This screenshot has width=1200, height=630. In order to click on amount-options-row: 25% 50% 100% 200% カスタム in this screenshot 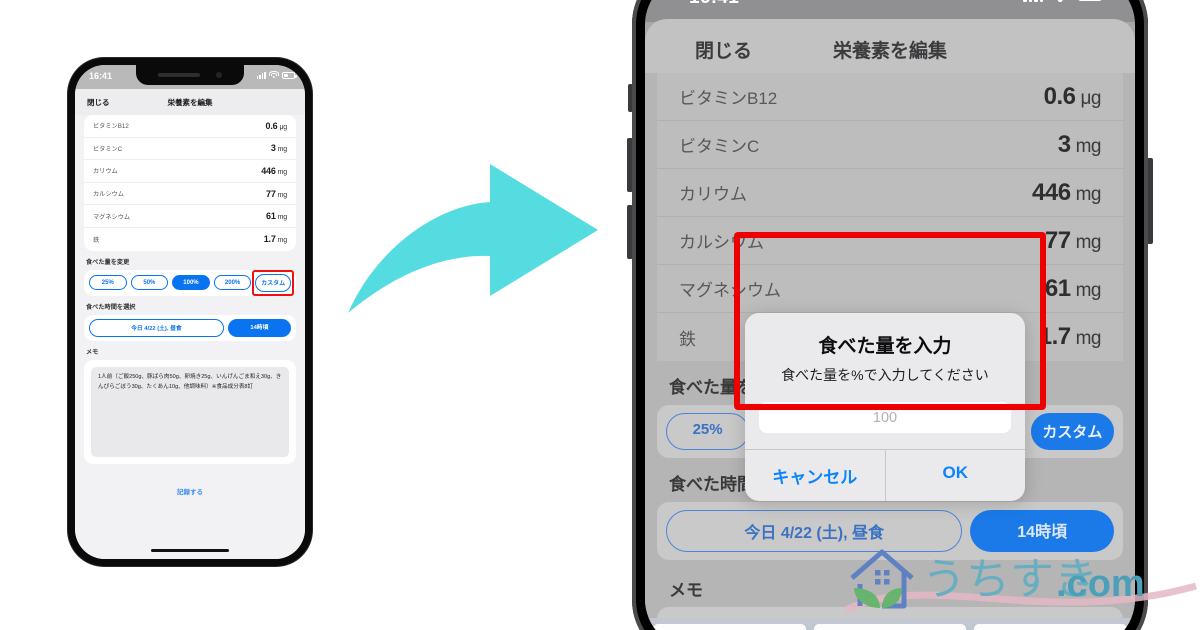, I will do `click(190, 282)`.